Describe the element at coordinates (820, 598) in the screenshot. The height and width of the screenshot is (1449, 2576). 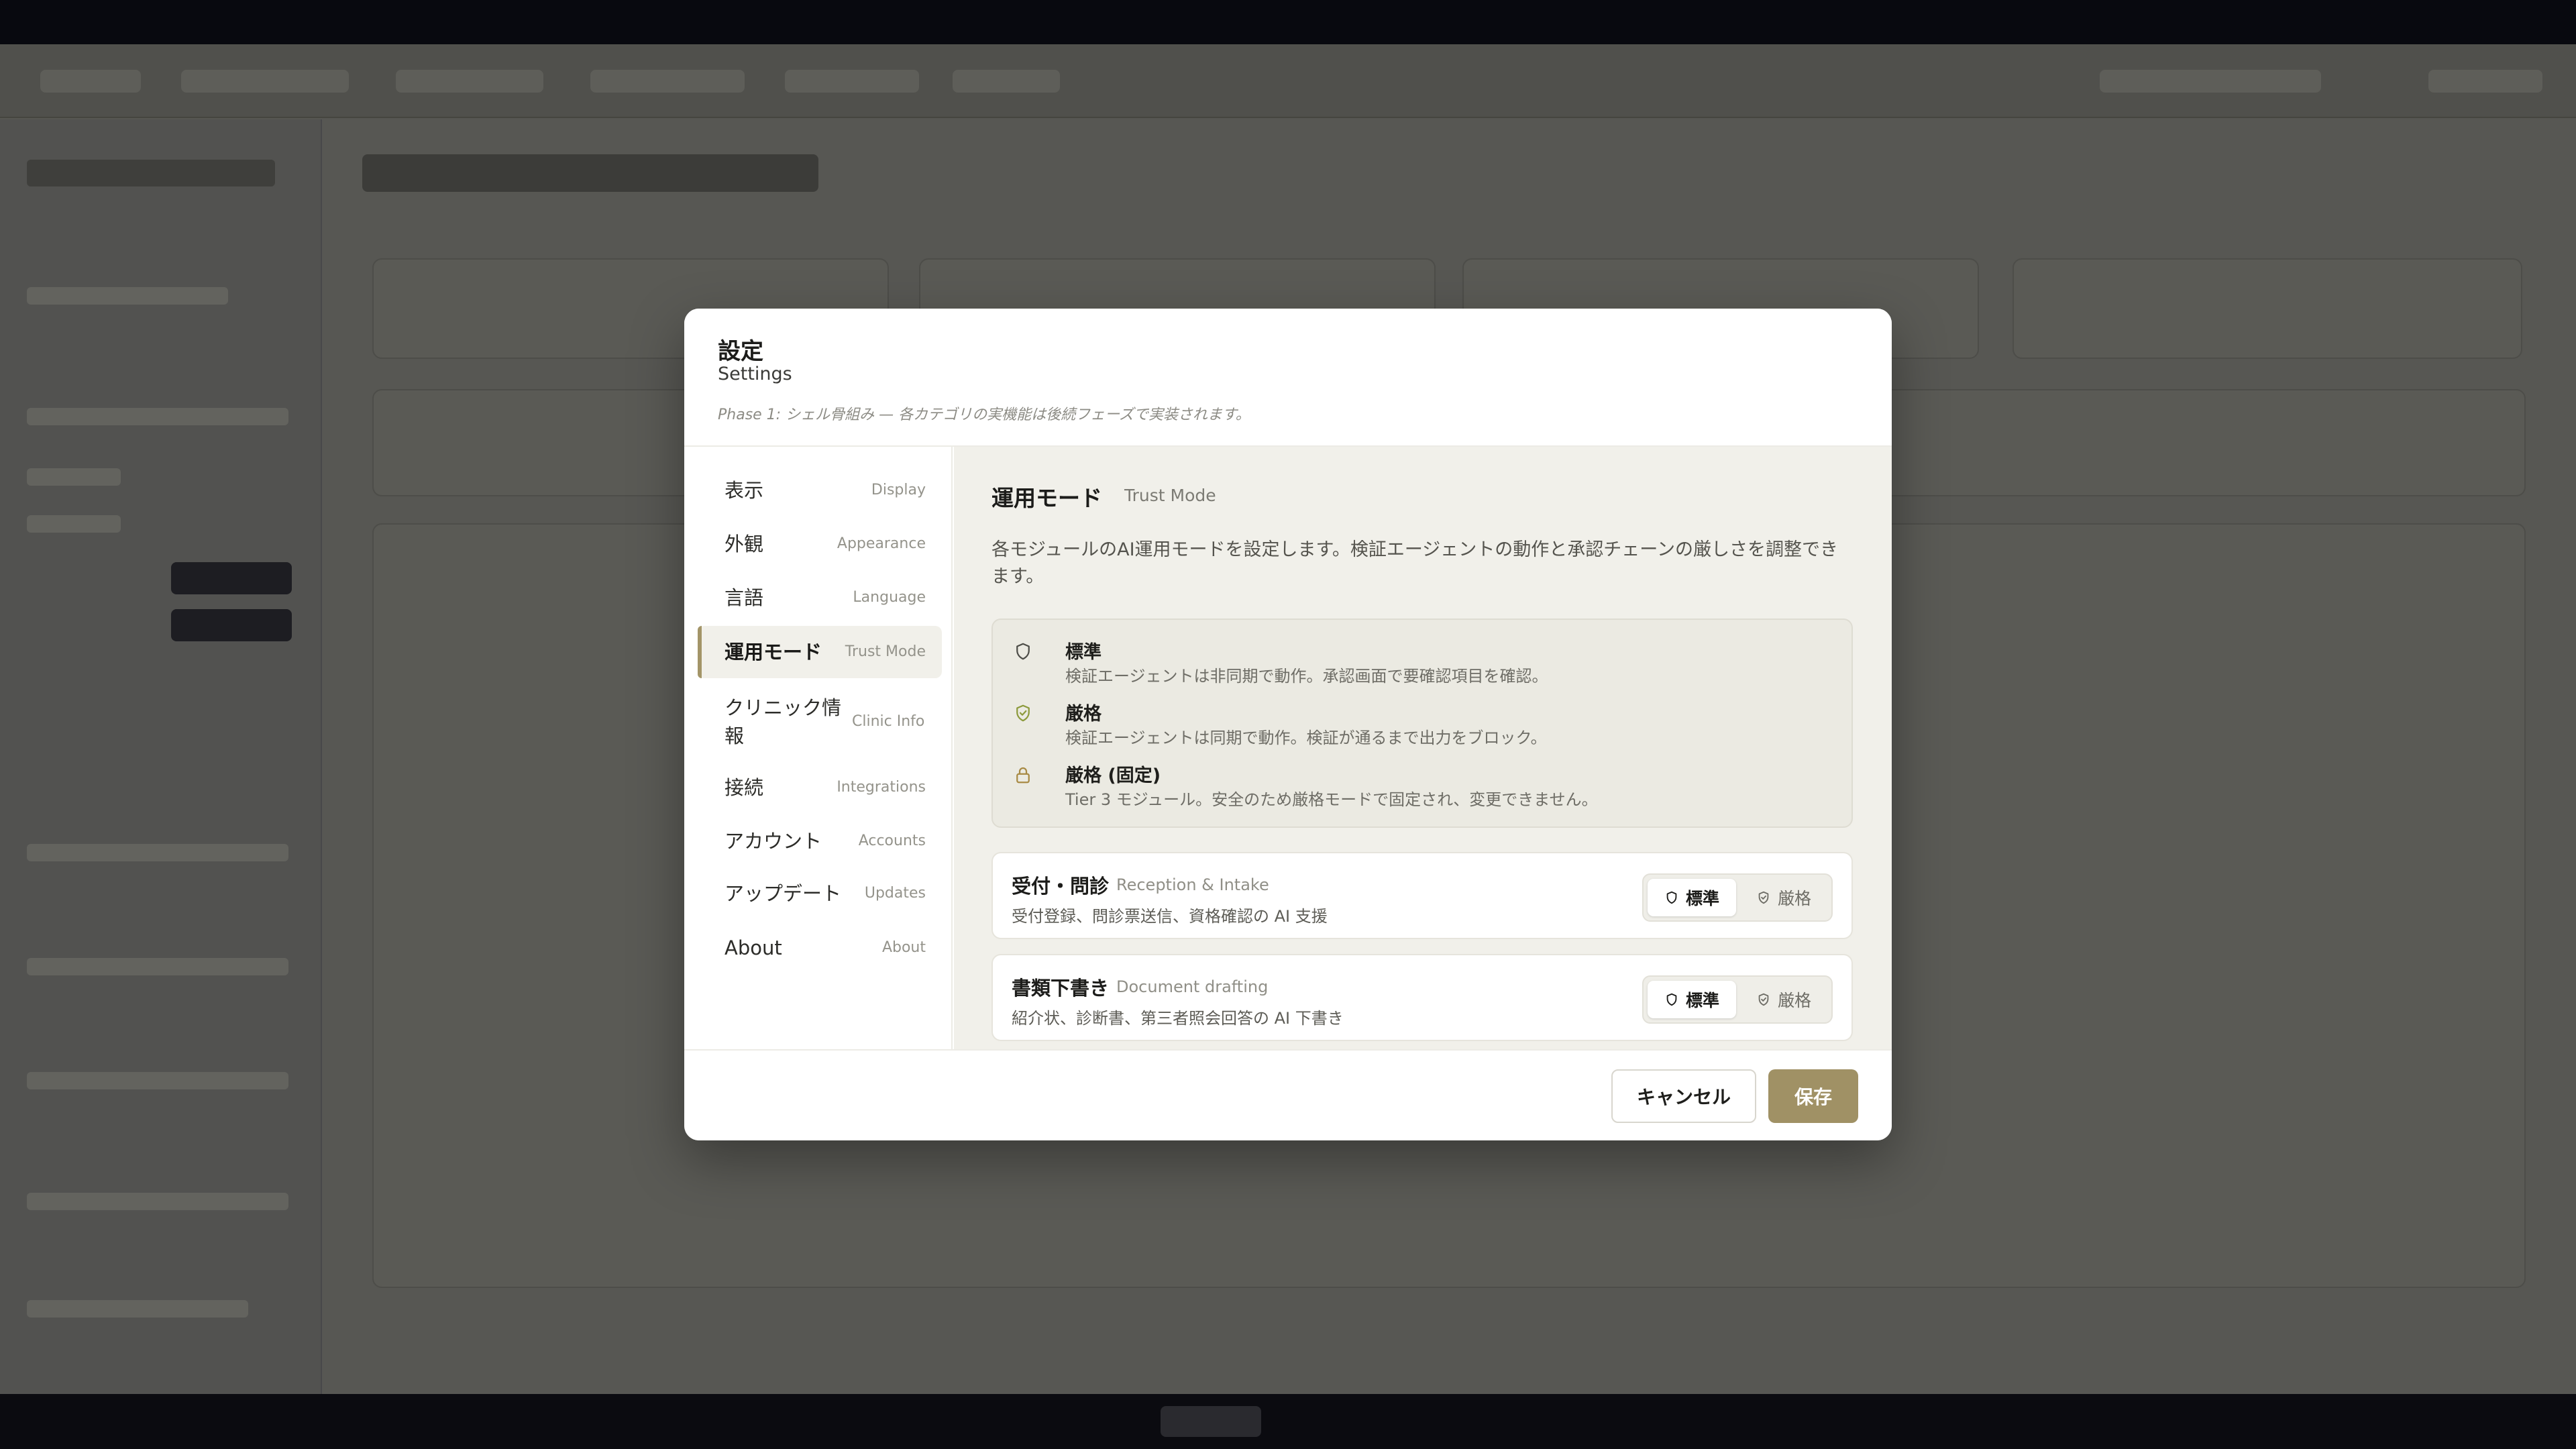
I see `nav-item-language: 言語 Language` at that location.